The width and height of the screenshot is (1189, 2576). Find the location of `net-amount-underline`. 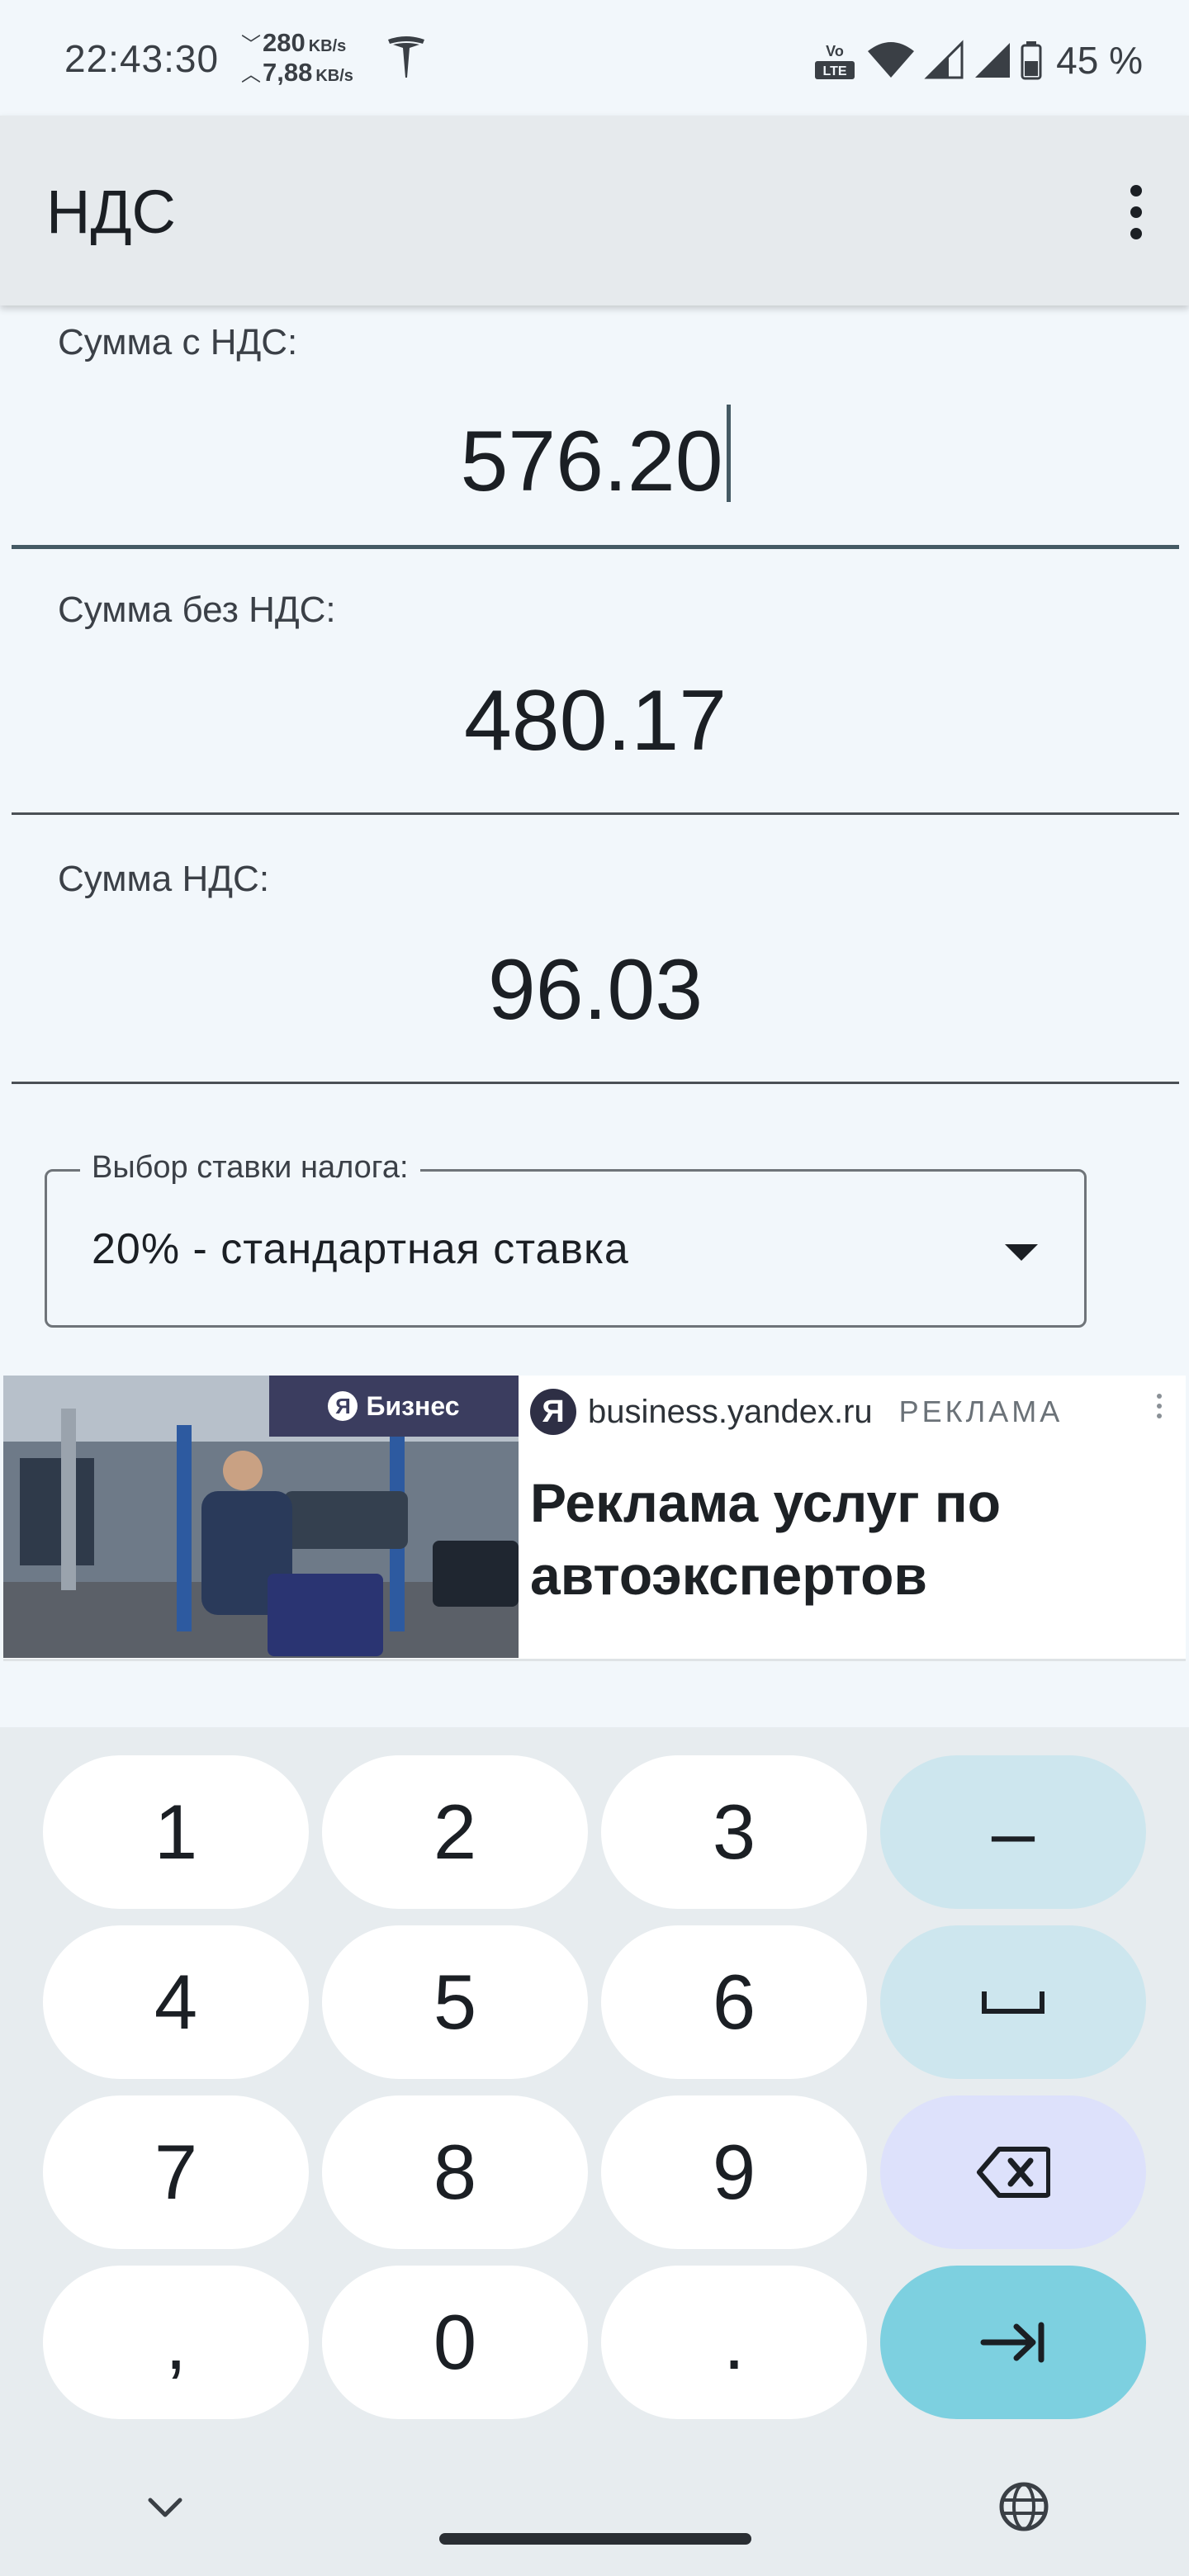

net-amount-underline is located at coordinates (595, 813).